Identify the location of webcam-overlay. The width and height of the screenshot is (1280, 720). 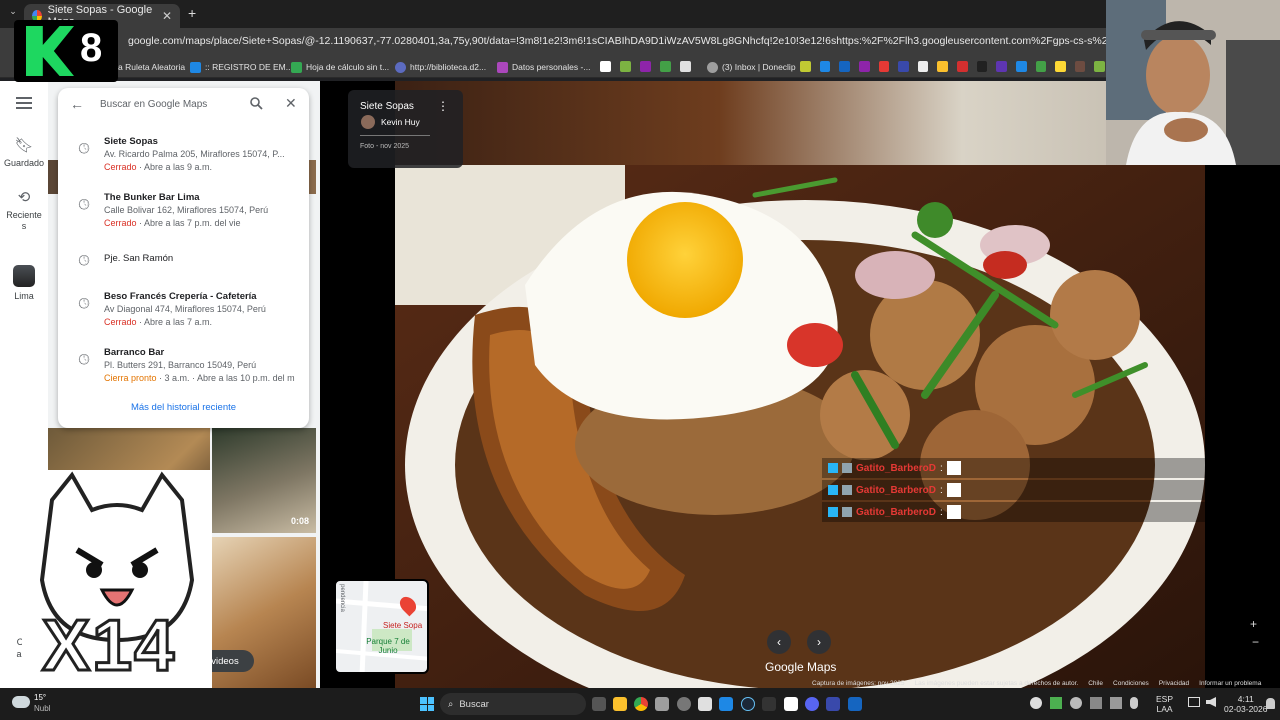
(1193, 82).